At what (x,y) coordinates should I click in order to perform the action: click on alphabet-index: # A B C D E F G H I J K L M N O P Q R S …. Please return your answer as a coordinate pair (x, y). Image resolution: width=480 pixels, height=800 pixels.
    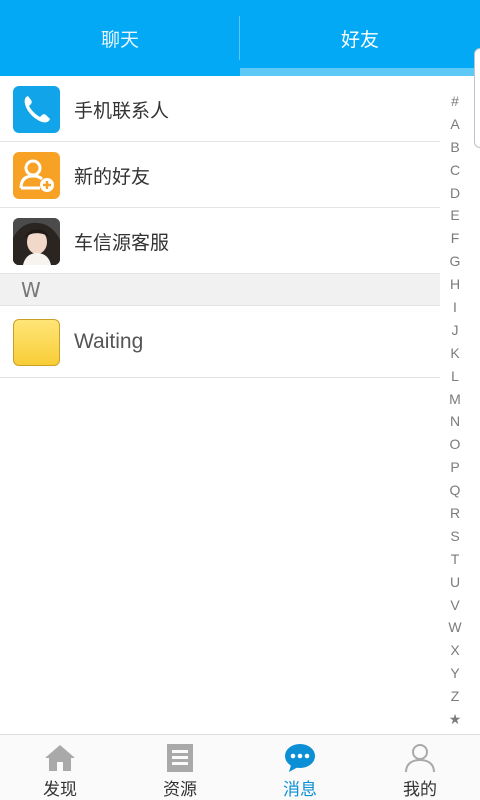
    Looking at the image, I should click on (455, 410).